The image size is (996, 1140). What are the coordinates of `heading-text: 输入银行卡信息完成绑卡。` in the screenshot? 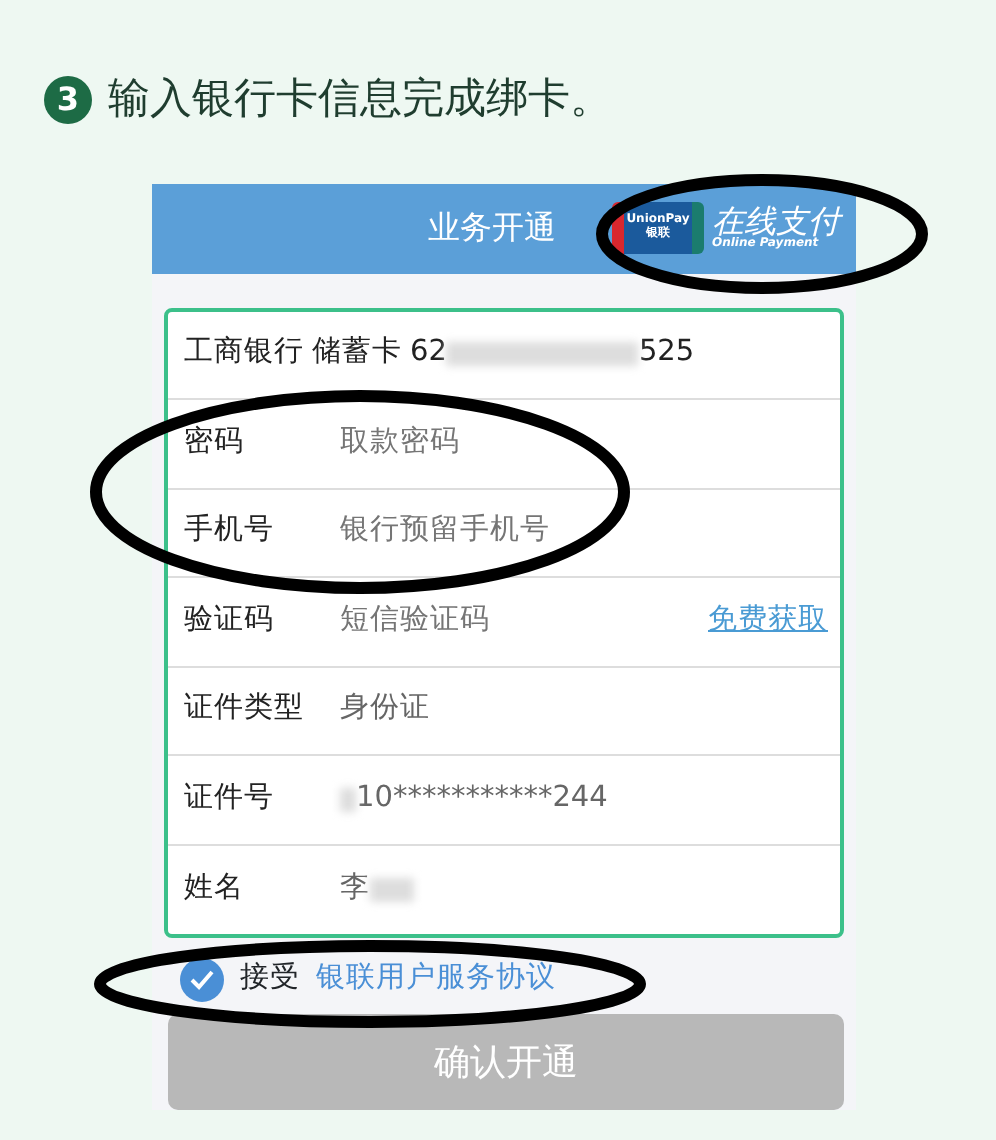 It's located at (360, 99).